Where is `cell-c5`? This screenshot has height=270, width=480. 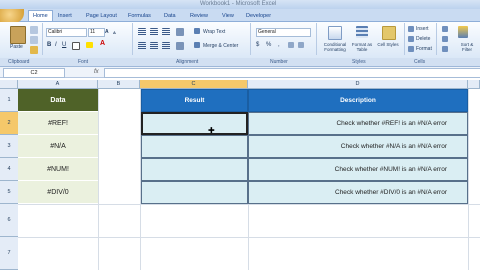
cell-c5 is located at coordinates (194, 192).